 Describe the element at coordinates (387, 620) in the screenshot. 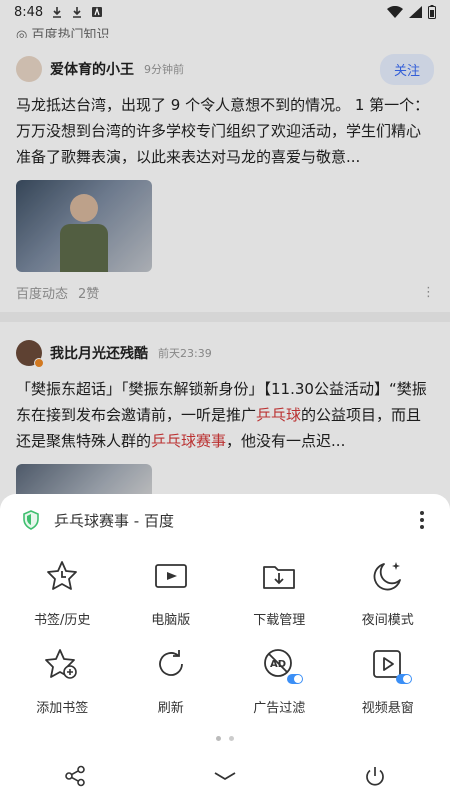

I see `menu-item-label: 夜间模式` at that location.